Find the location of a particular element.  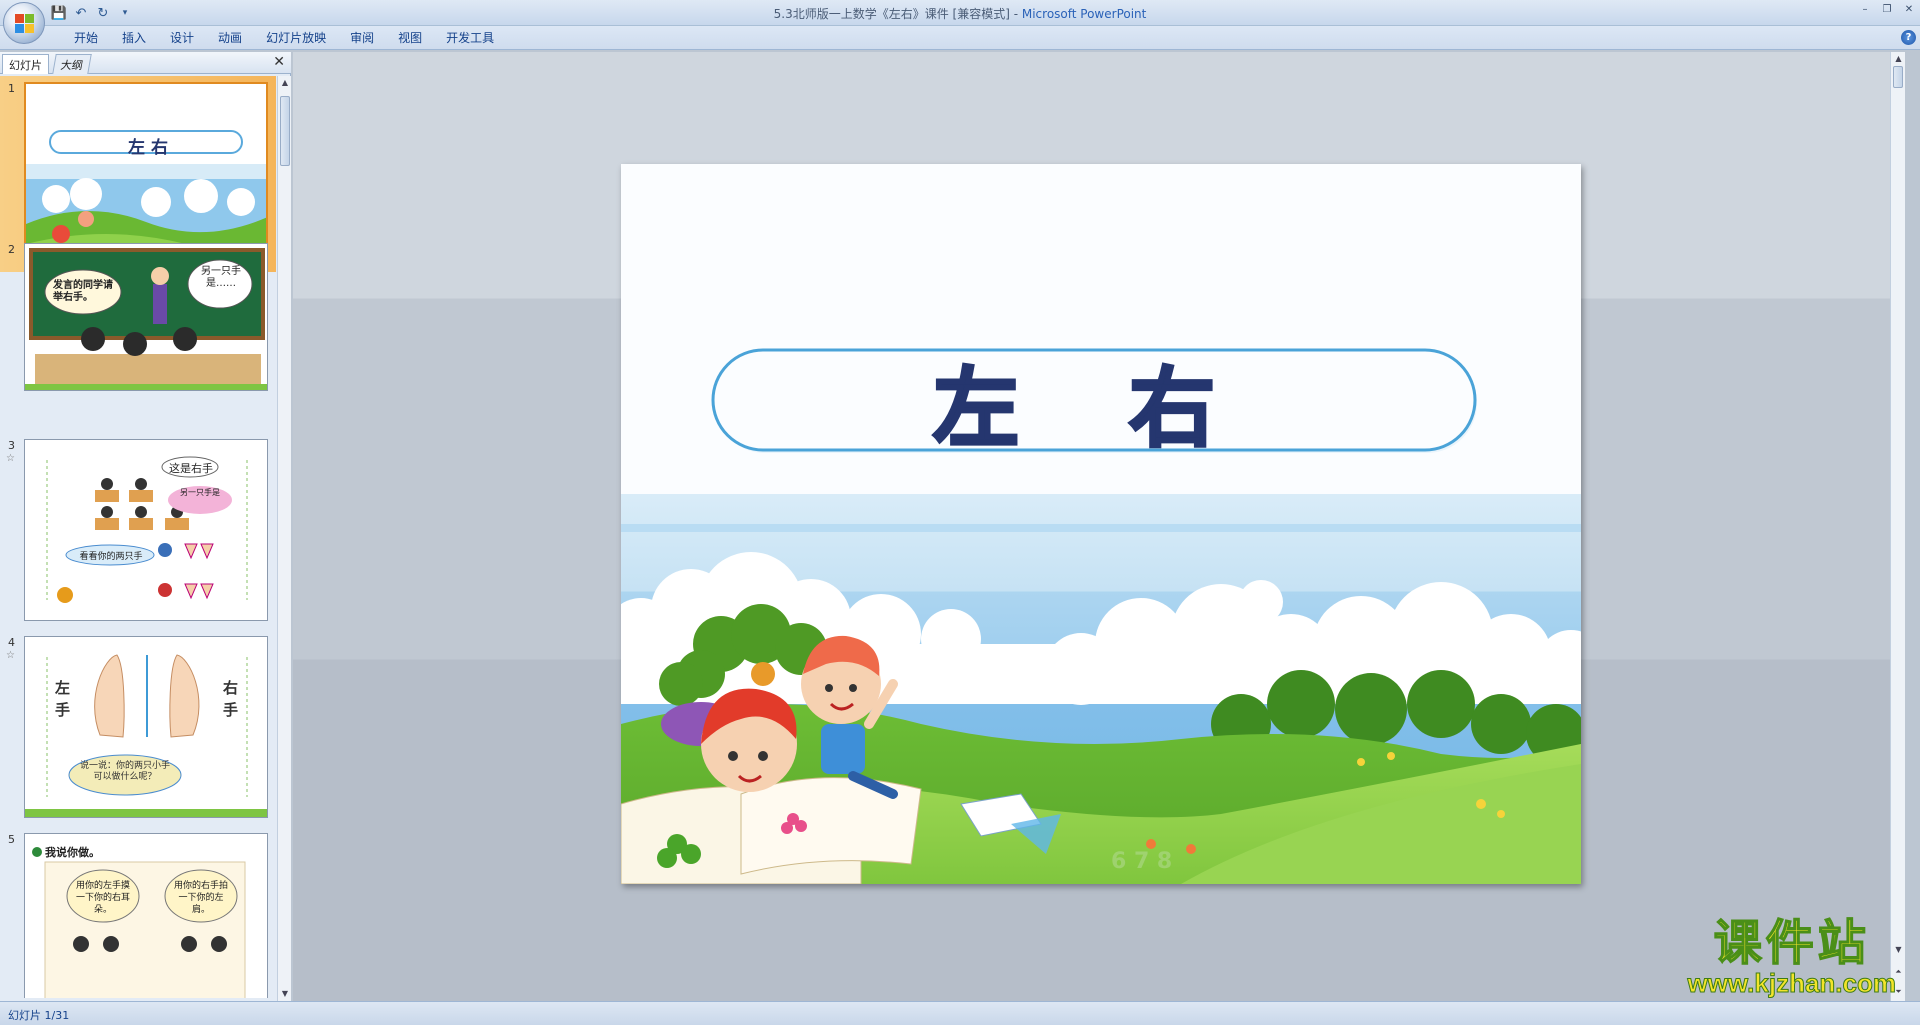

thumbnail-3-art is located at coordinates (146, 530).